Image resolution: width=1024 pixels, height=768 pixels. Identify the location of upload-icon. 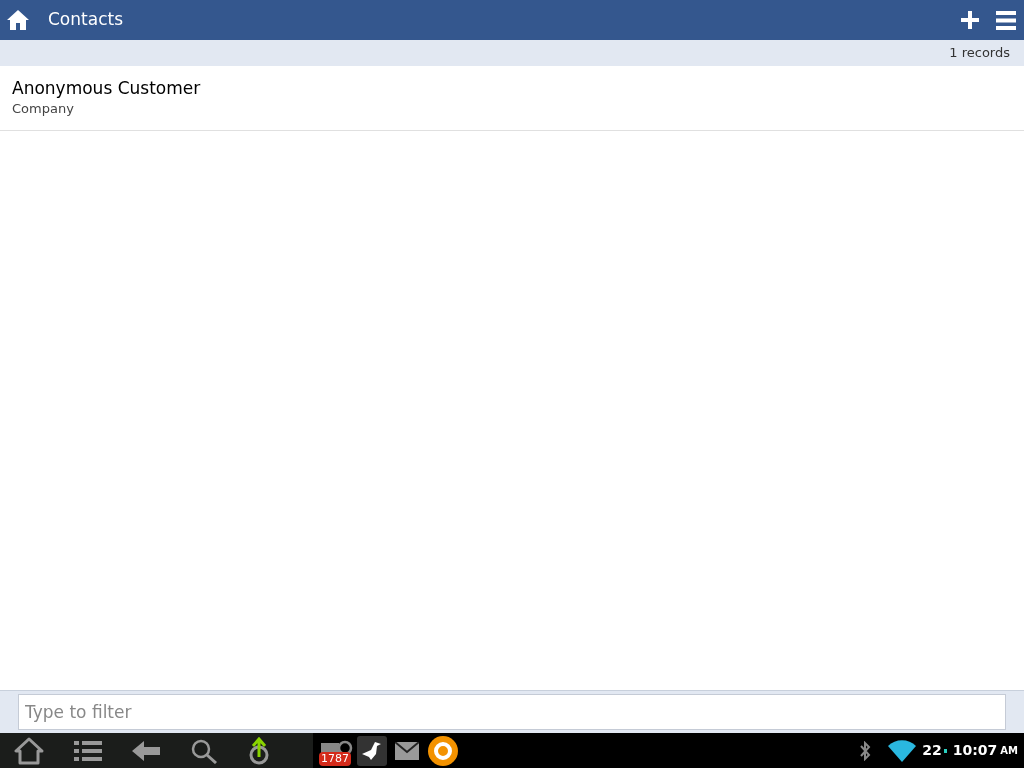
(259, 750).